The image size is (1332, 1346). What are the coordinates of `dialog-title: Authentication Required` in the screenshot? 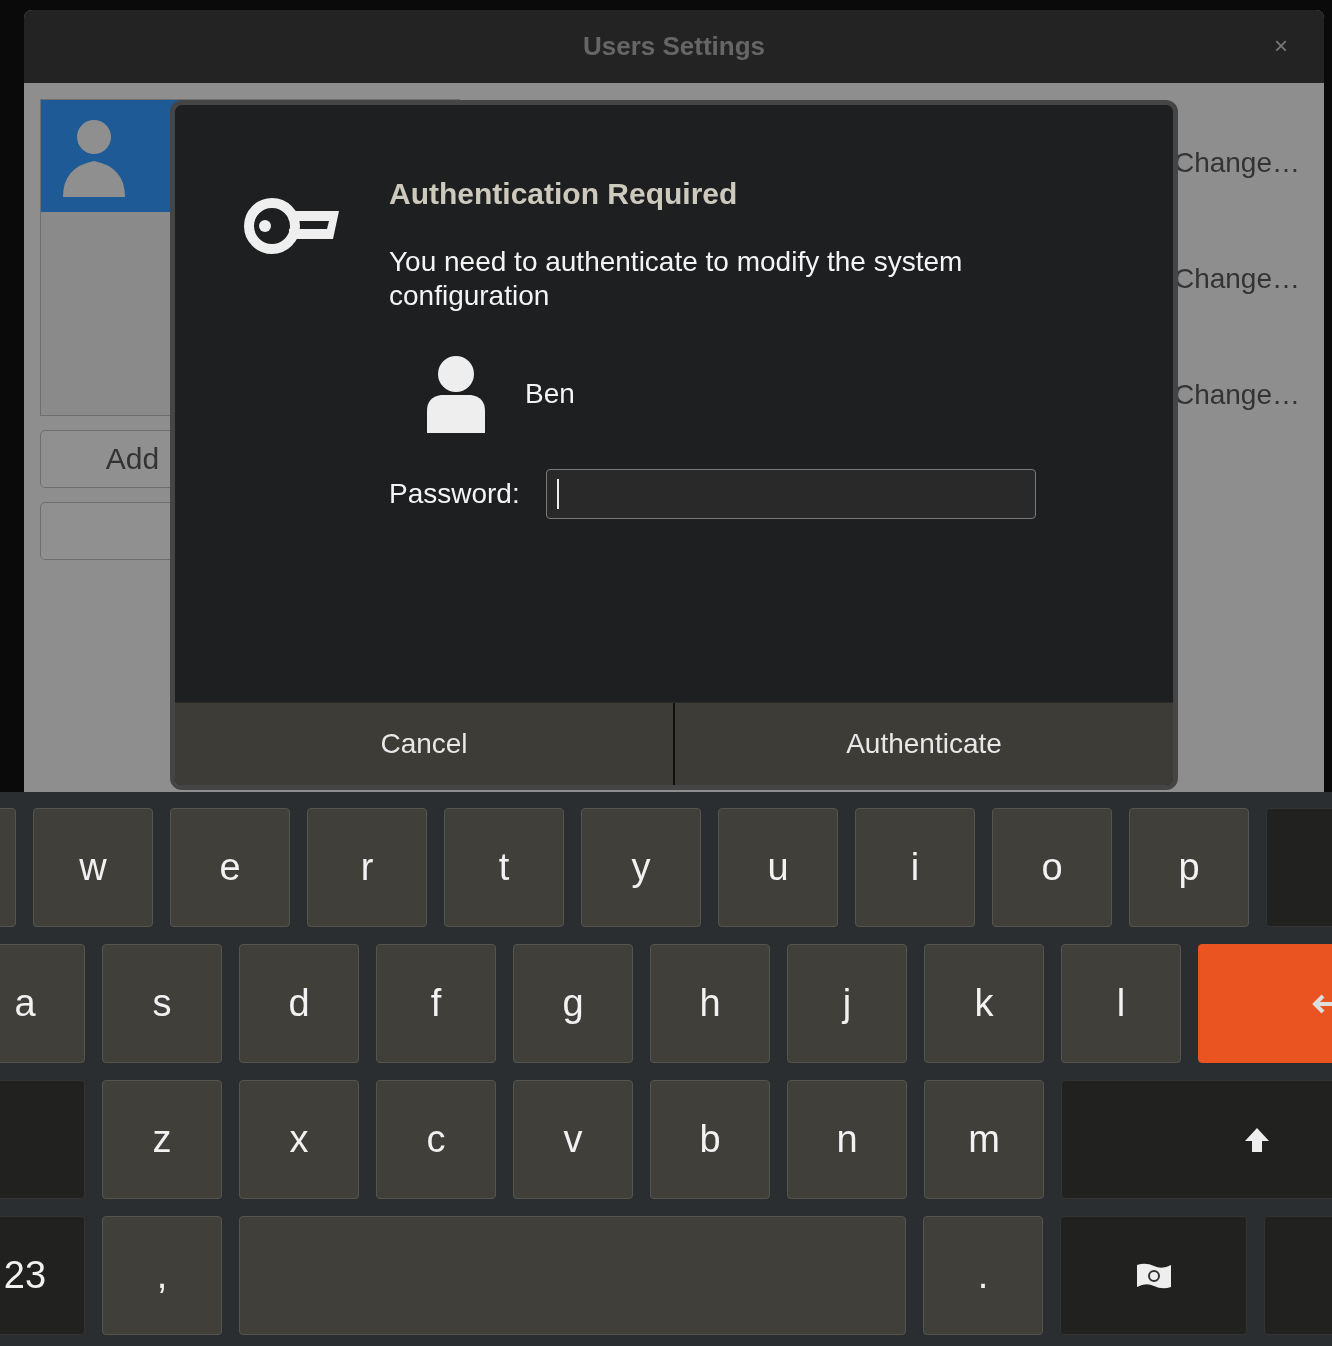 It's located at (564, 194).